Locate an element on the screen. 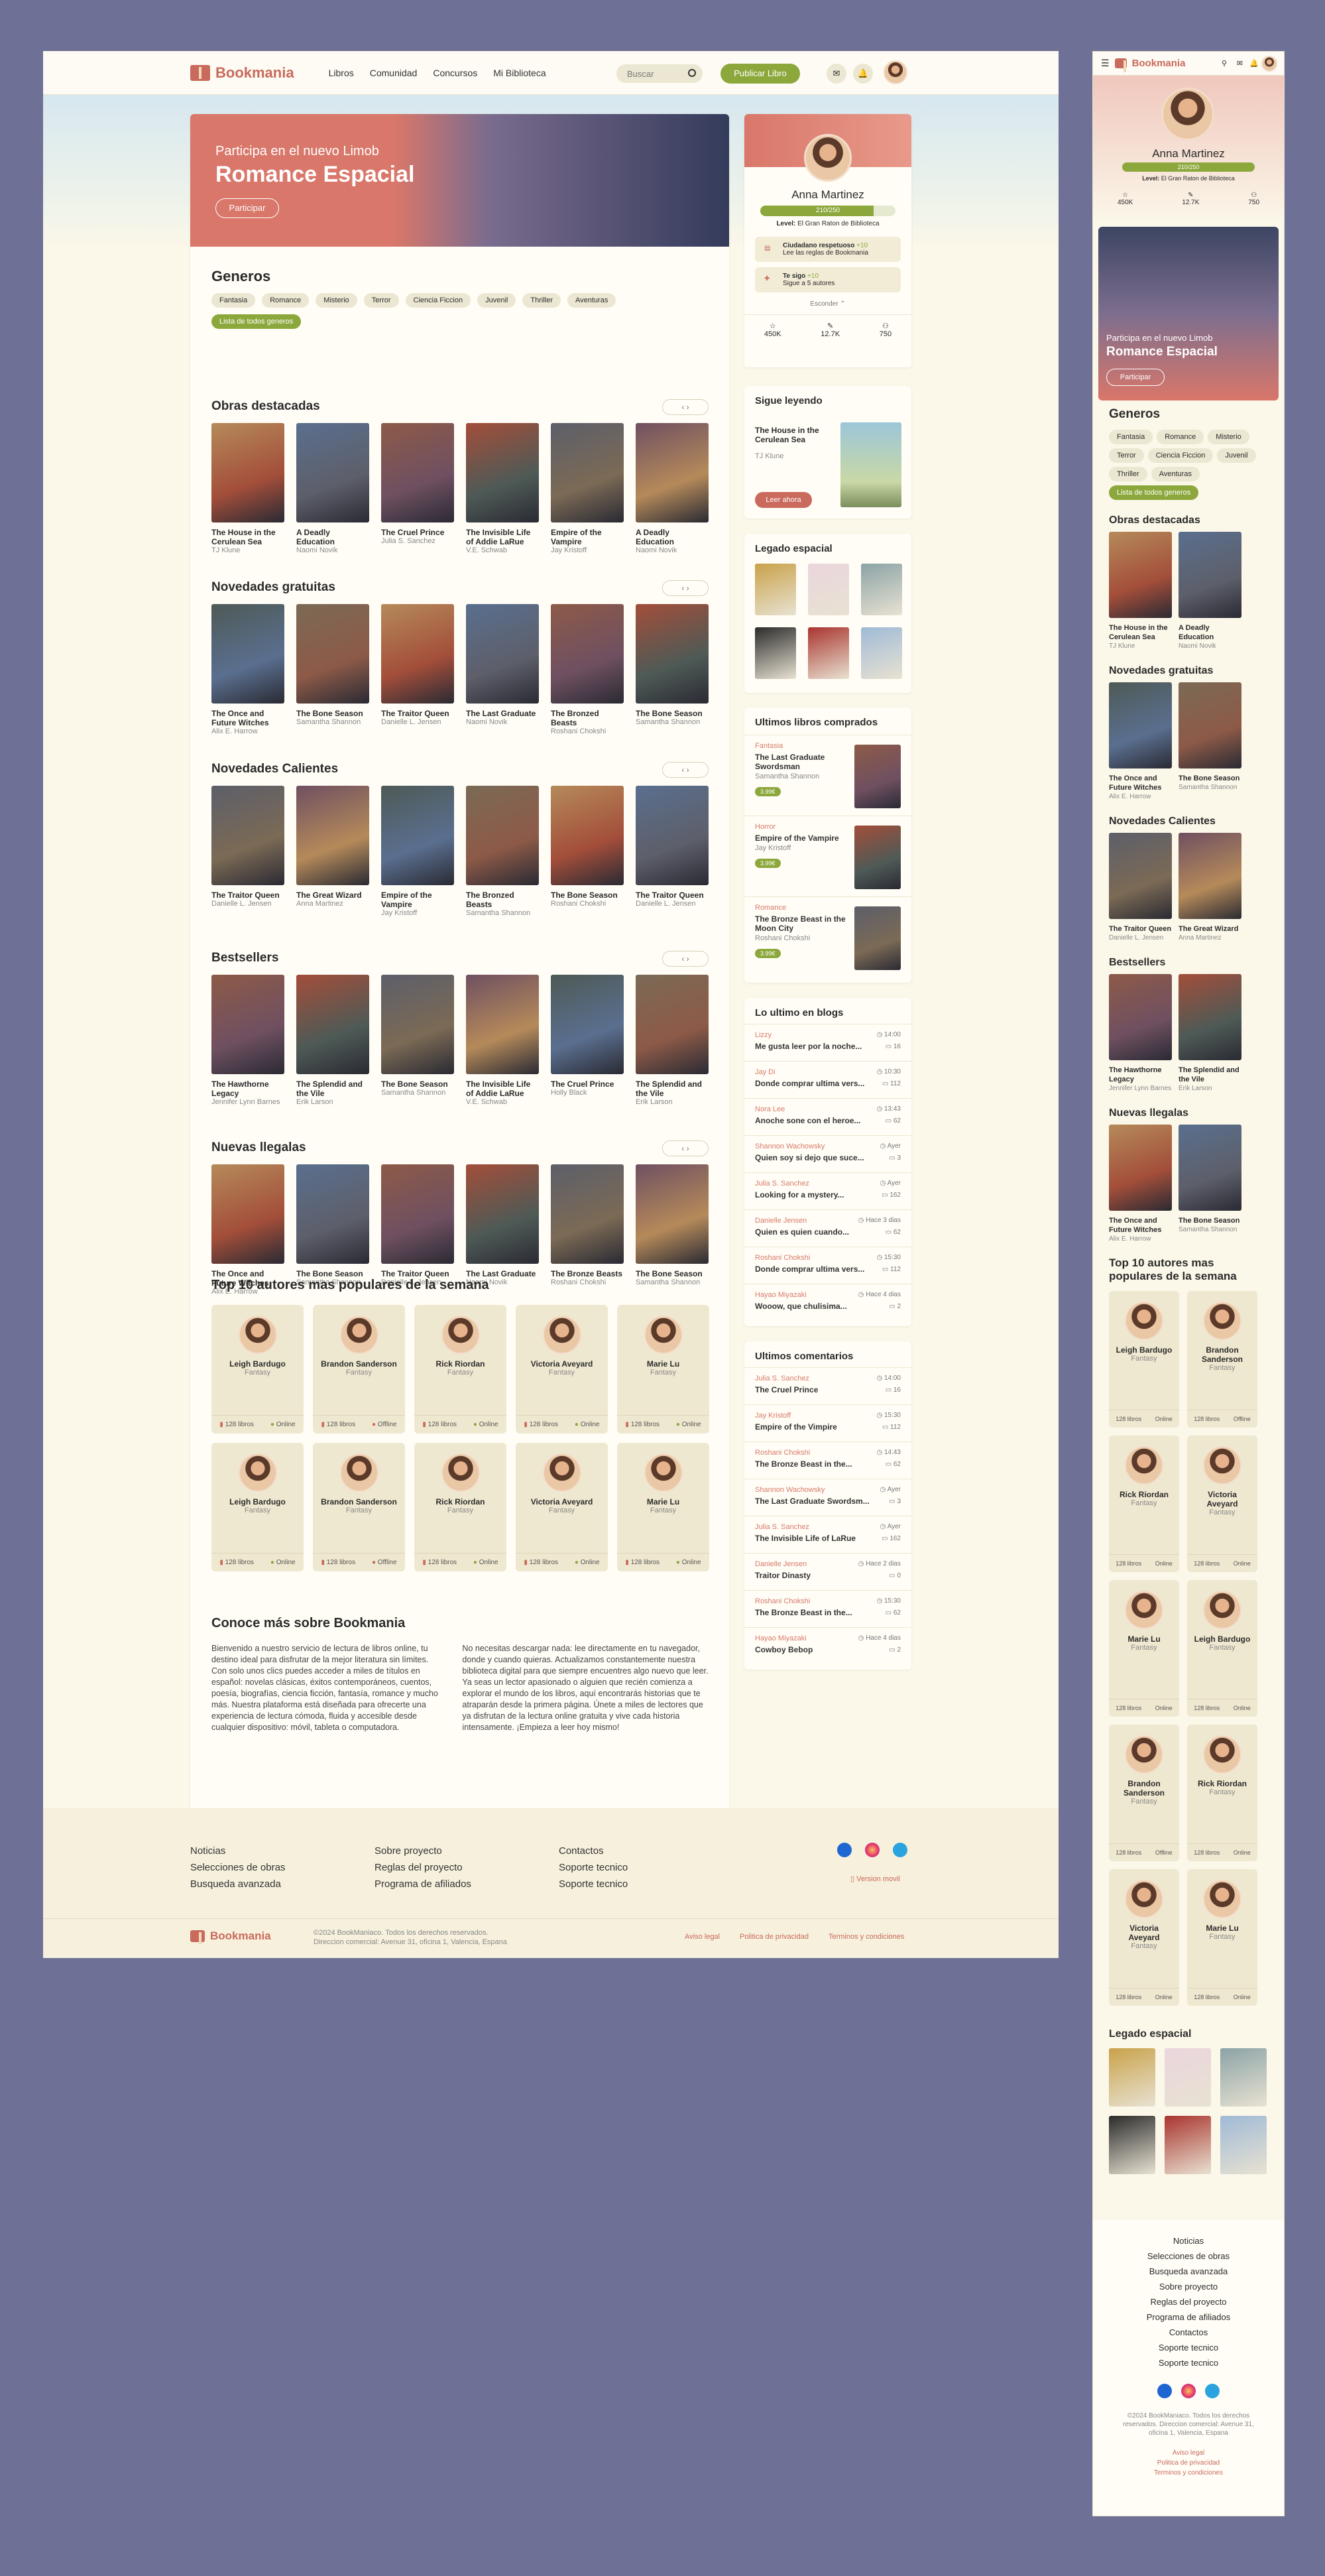 This screenshot has height=2576, width=1325. book-card: The Bronze Beasts Roshani Chokshi is located at coordinates (588, 1230).